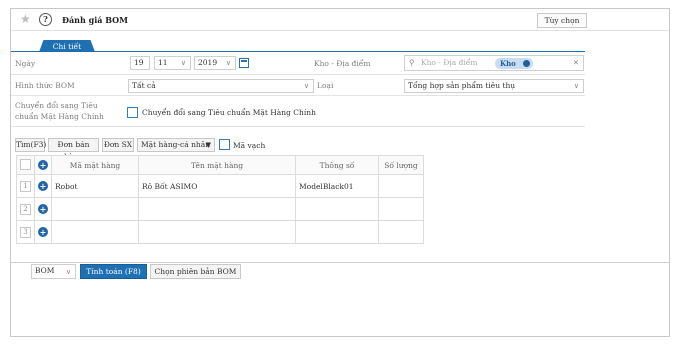 The height and width of the screenshot is (348, 685). I want to click on col-spec: Thông số, so click(337, 165).